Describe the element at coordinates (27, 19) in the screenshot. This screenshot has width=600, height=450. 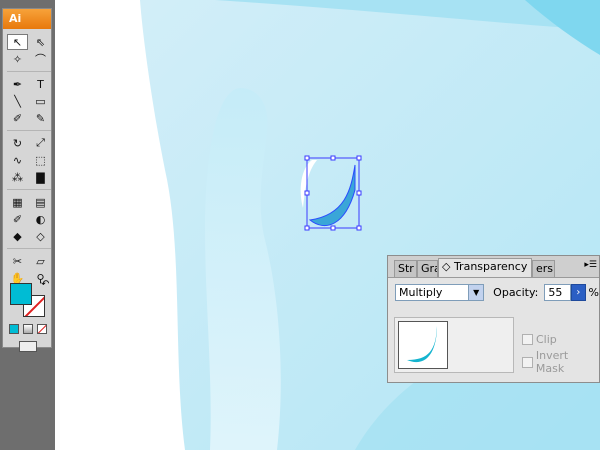
I see `app-logo: Ai` at that location.